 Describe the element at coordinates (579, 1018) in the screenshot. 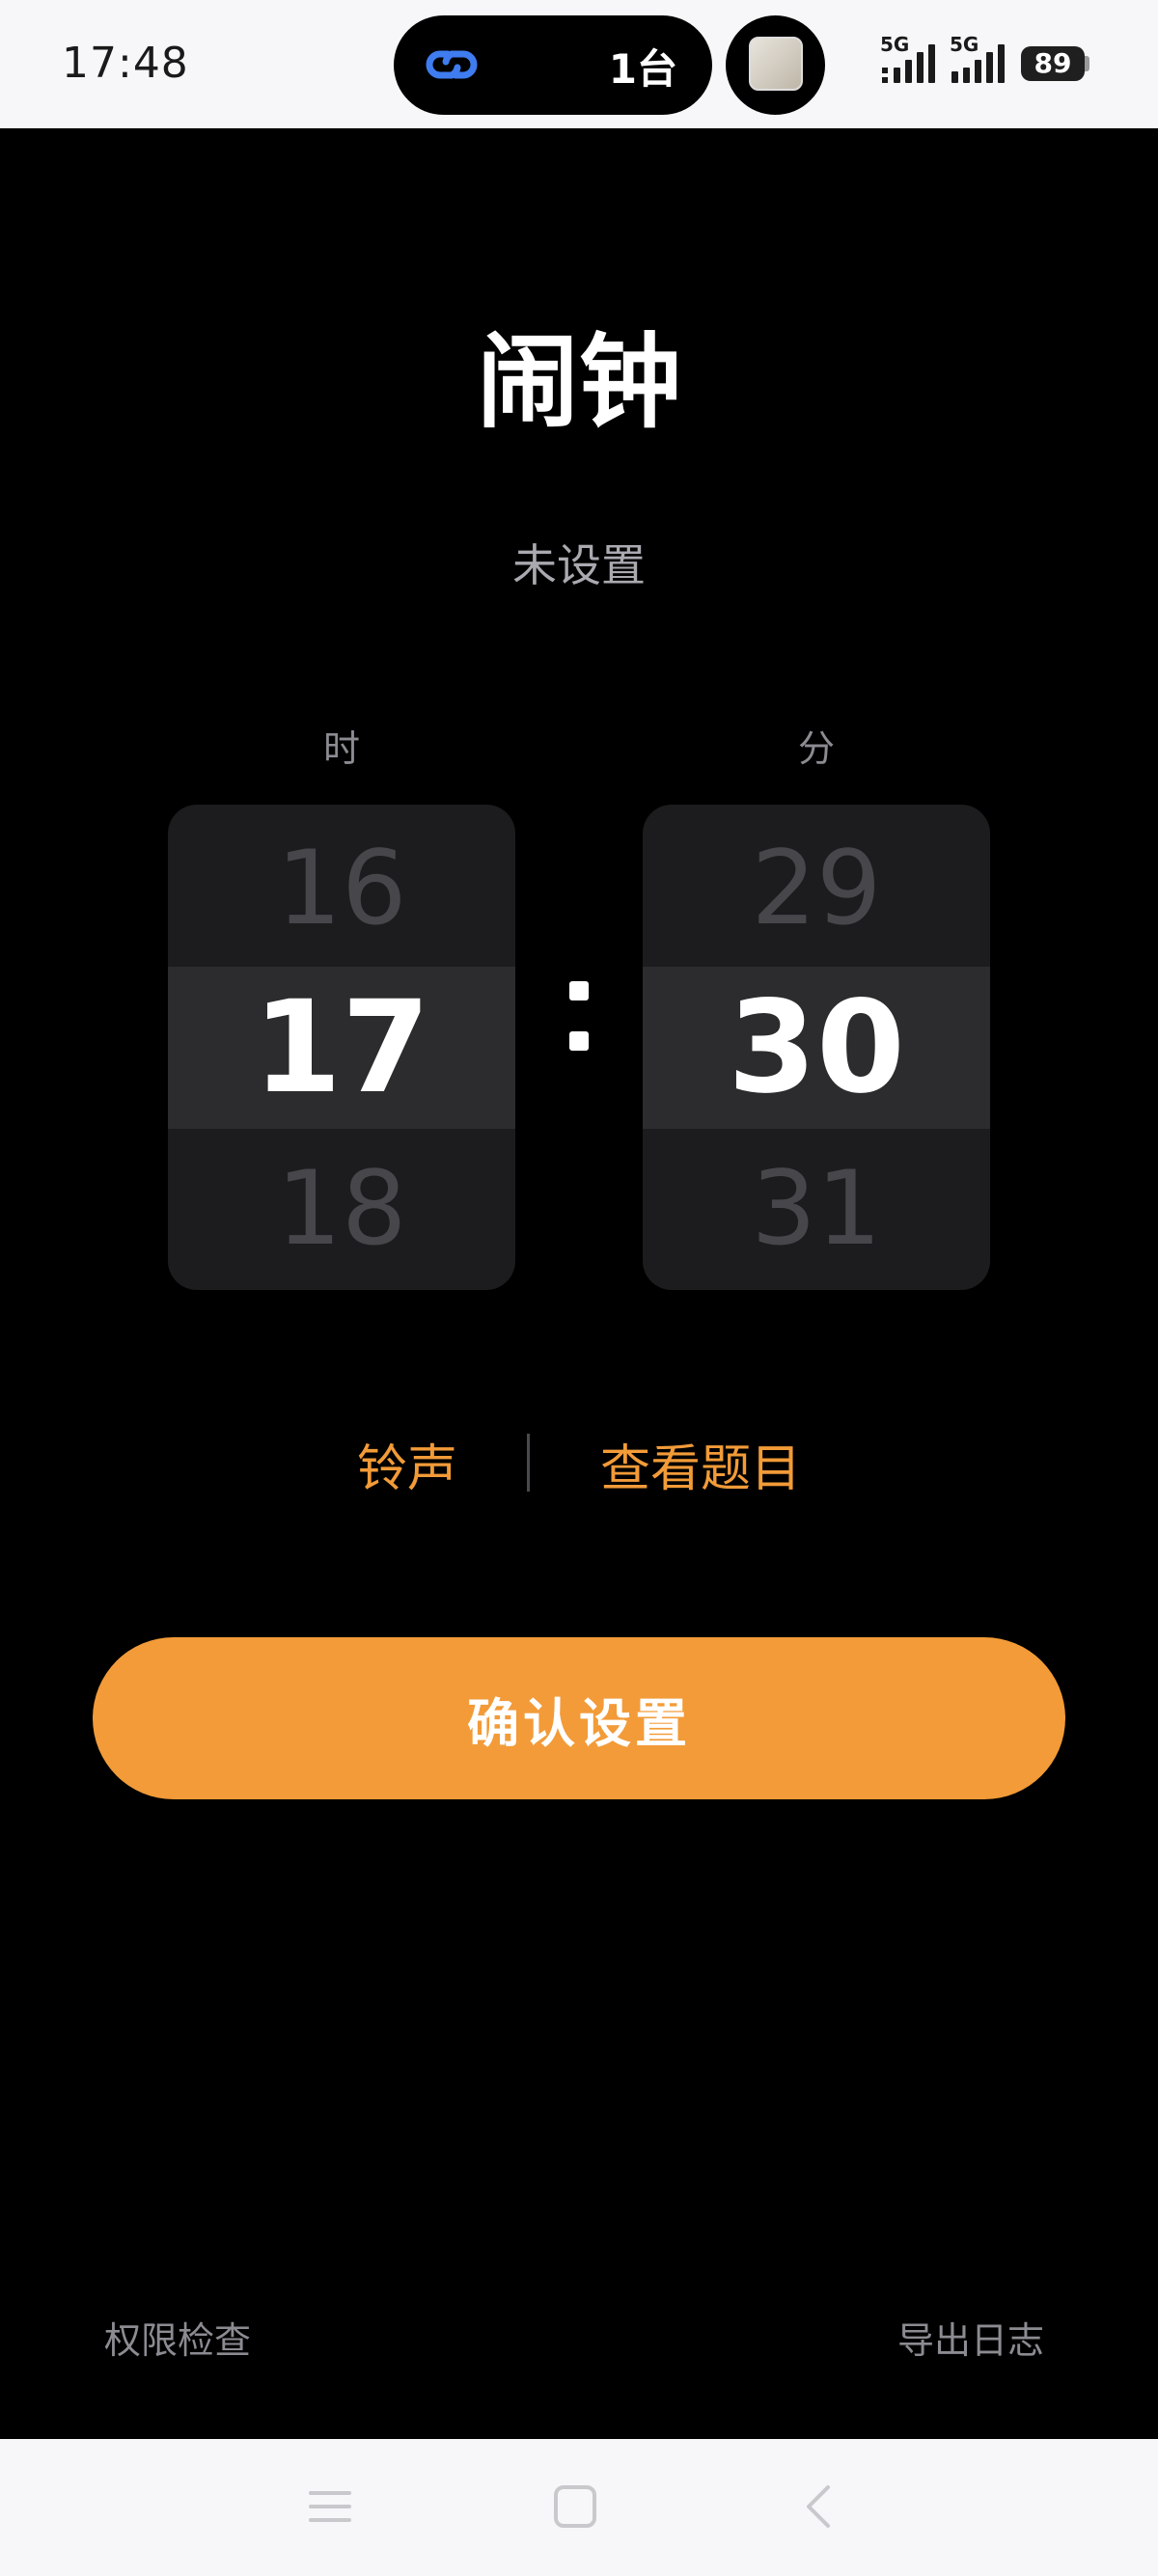

I see `time-separator` at that location.